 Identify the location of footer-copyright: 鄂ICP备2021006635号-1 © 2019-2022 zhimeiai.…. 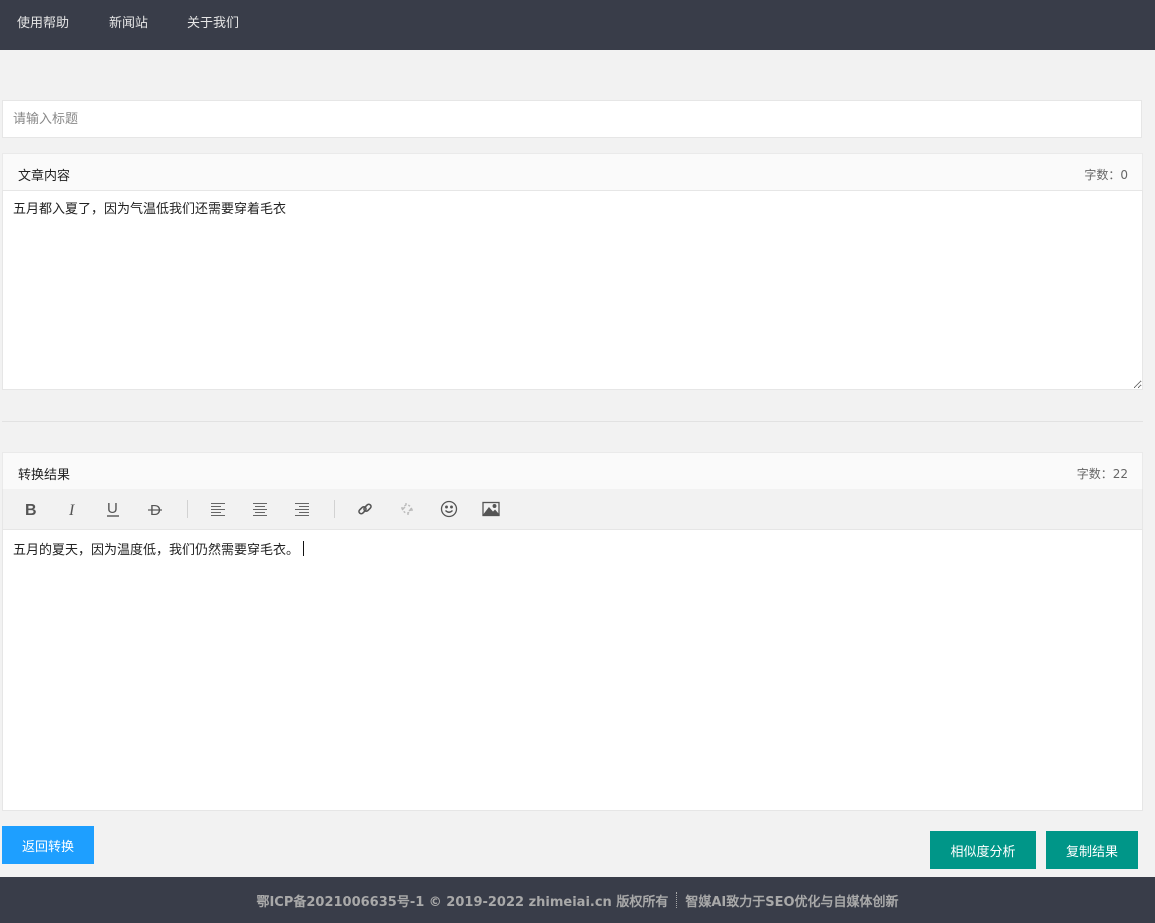
(462, 902).